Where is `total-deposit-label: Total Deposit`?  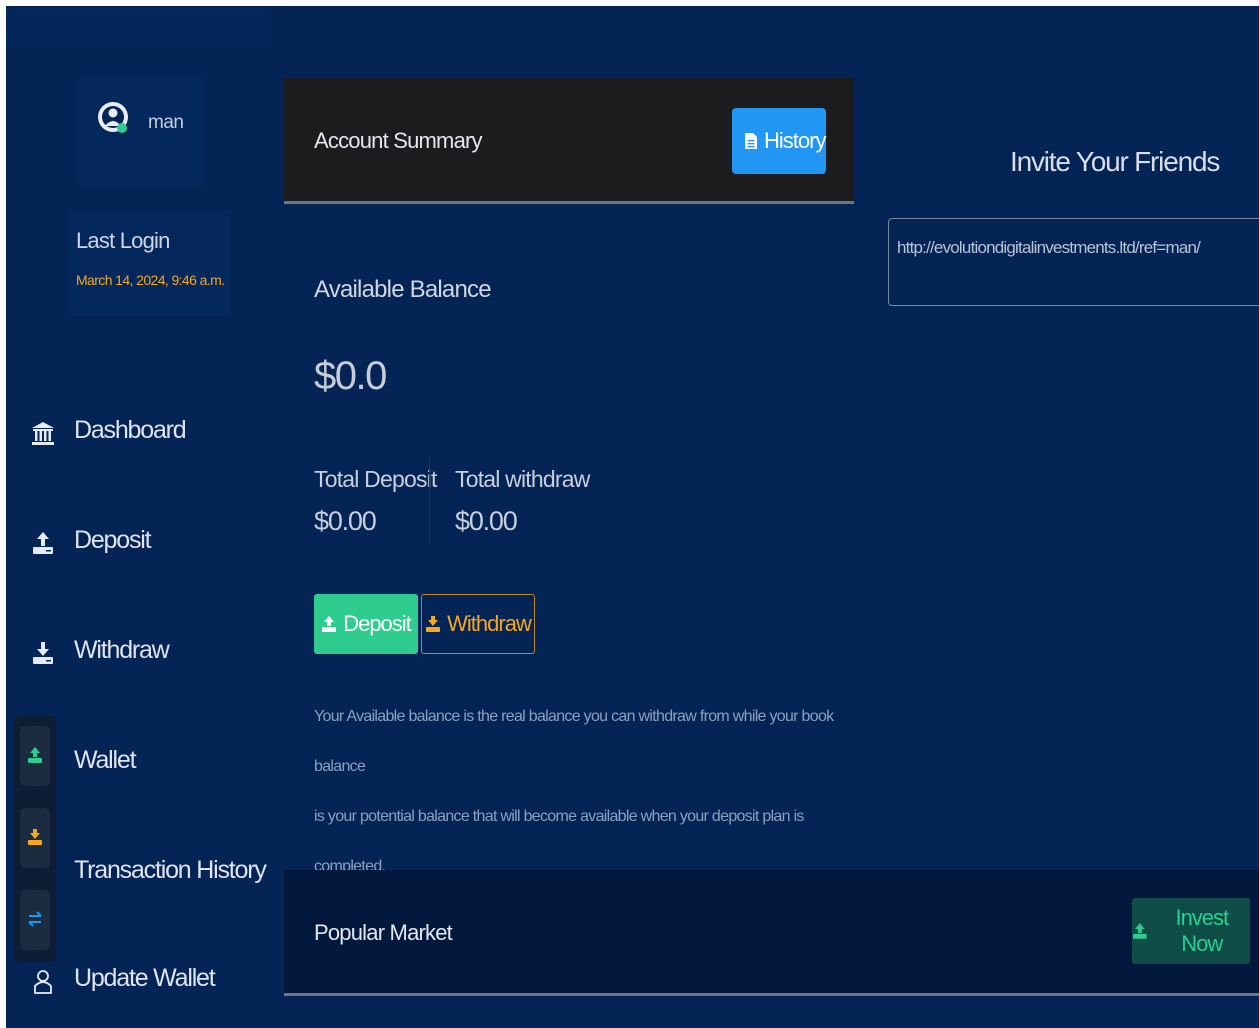 total-deposit-label: Total Deposit is located at coordinates (375, 479).